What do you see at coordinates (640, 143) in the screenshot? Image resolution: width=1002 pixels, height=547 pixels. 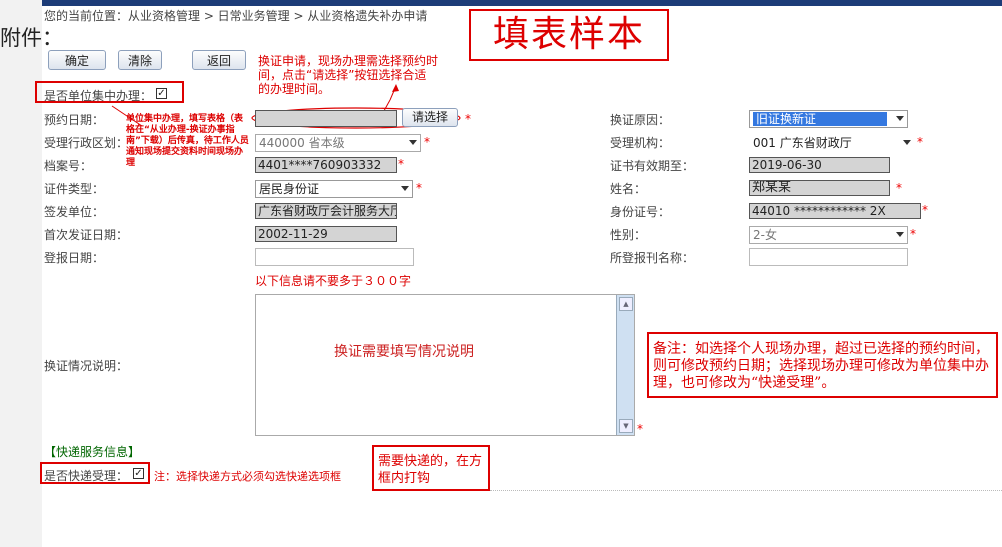 I see `agency-label: 受理机构：` at bounding box center [640, 143].